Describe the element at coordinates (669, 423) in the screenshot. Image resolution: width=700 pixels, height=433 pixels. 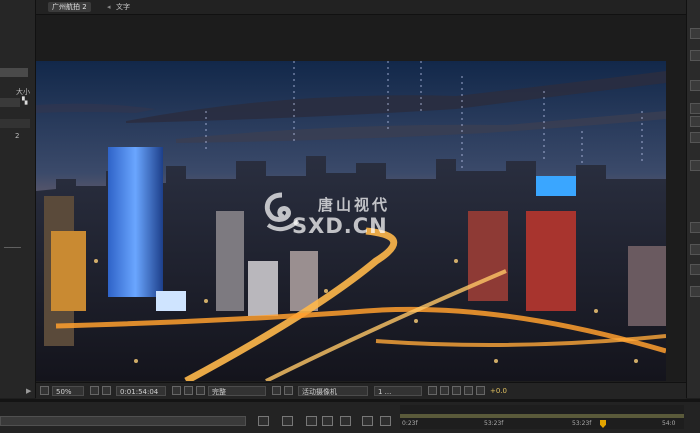
I see `time-label-4: 54:0` at that location.